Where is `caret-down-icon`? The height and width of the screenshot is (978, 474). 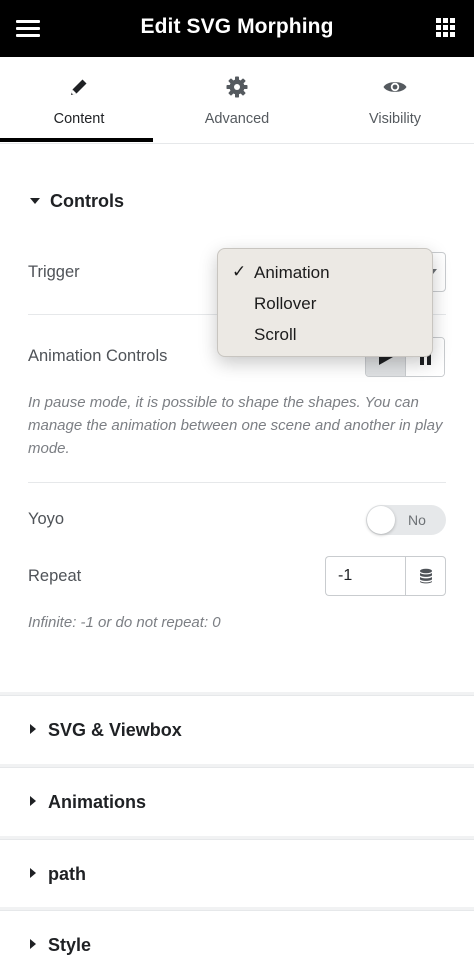
caret-down-icon is located at coordinates (35, 201).